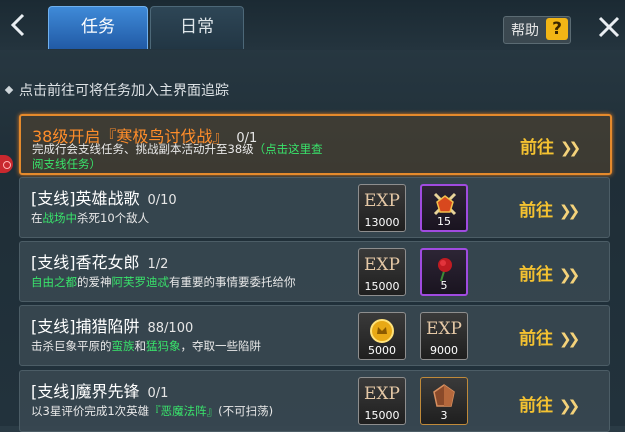  I want to click on rose-icon, so click(445, 270).